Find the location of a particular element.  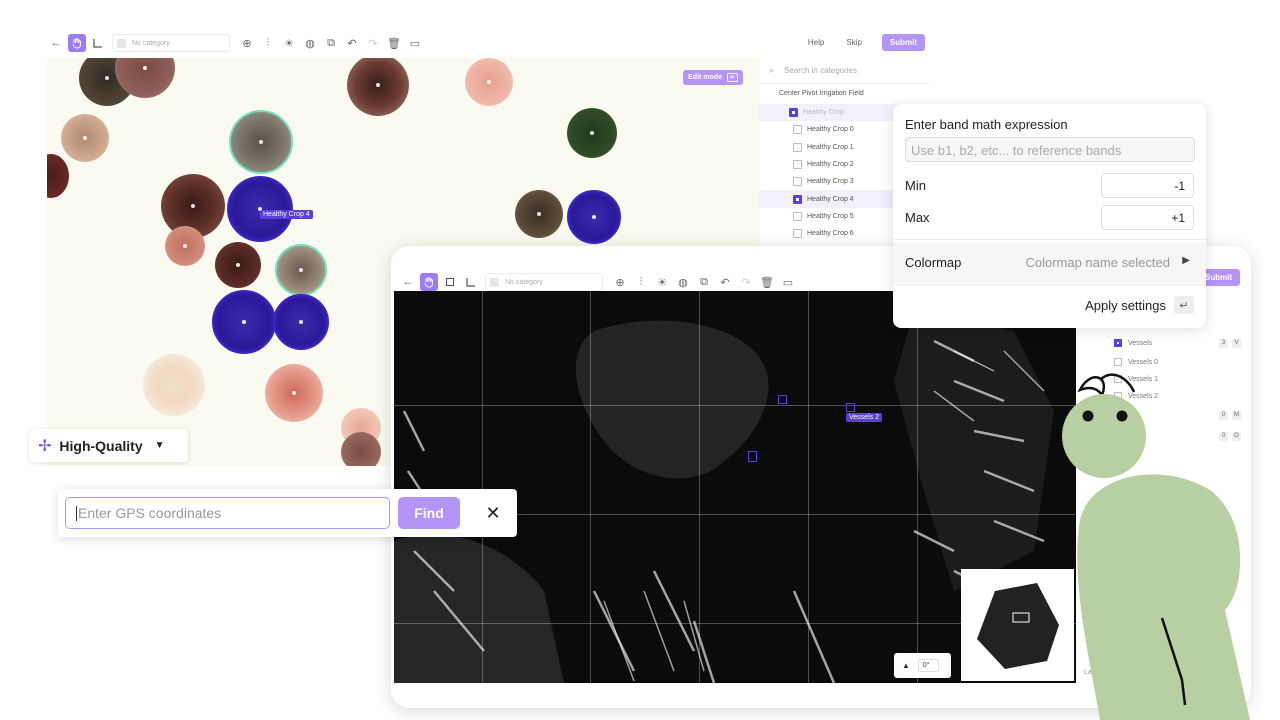

min-input: -1 is located at coordinates (1147, 185).